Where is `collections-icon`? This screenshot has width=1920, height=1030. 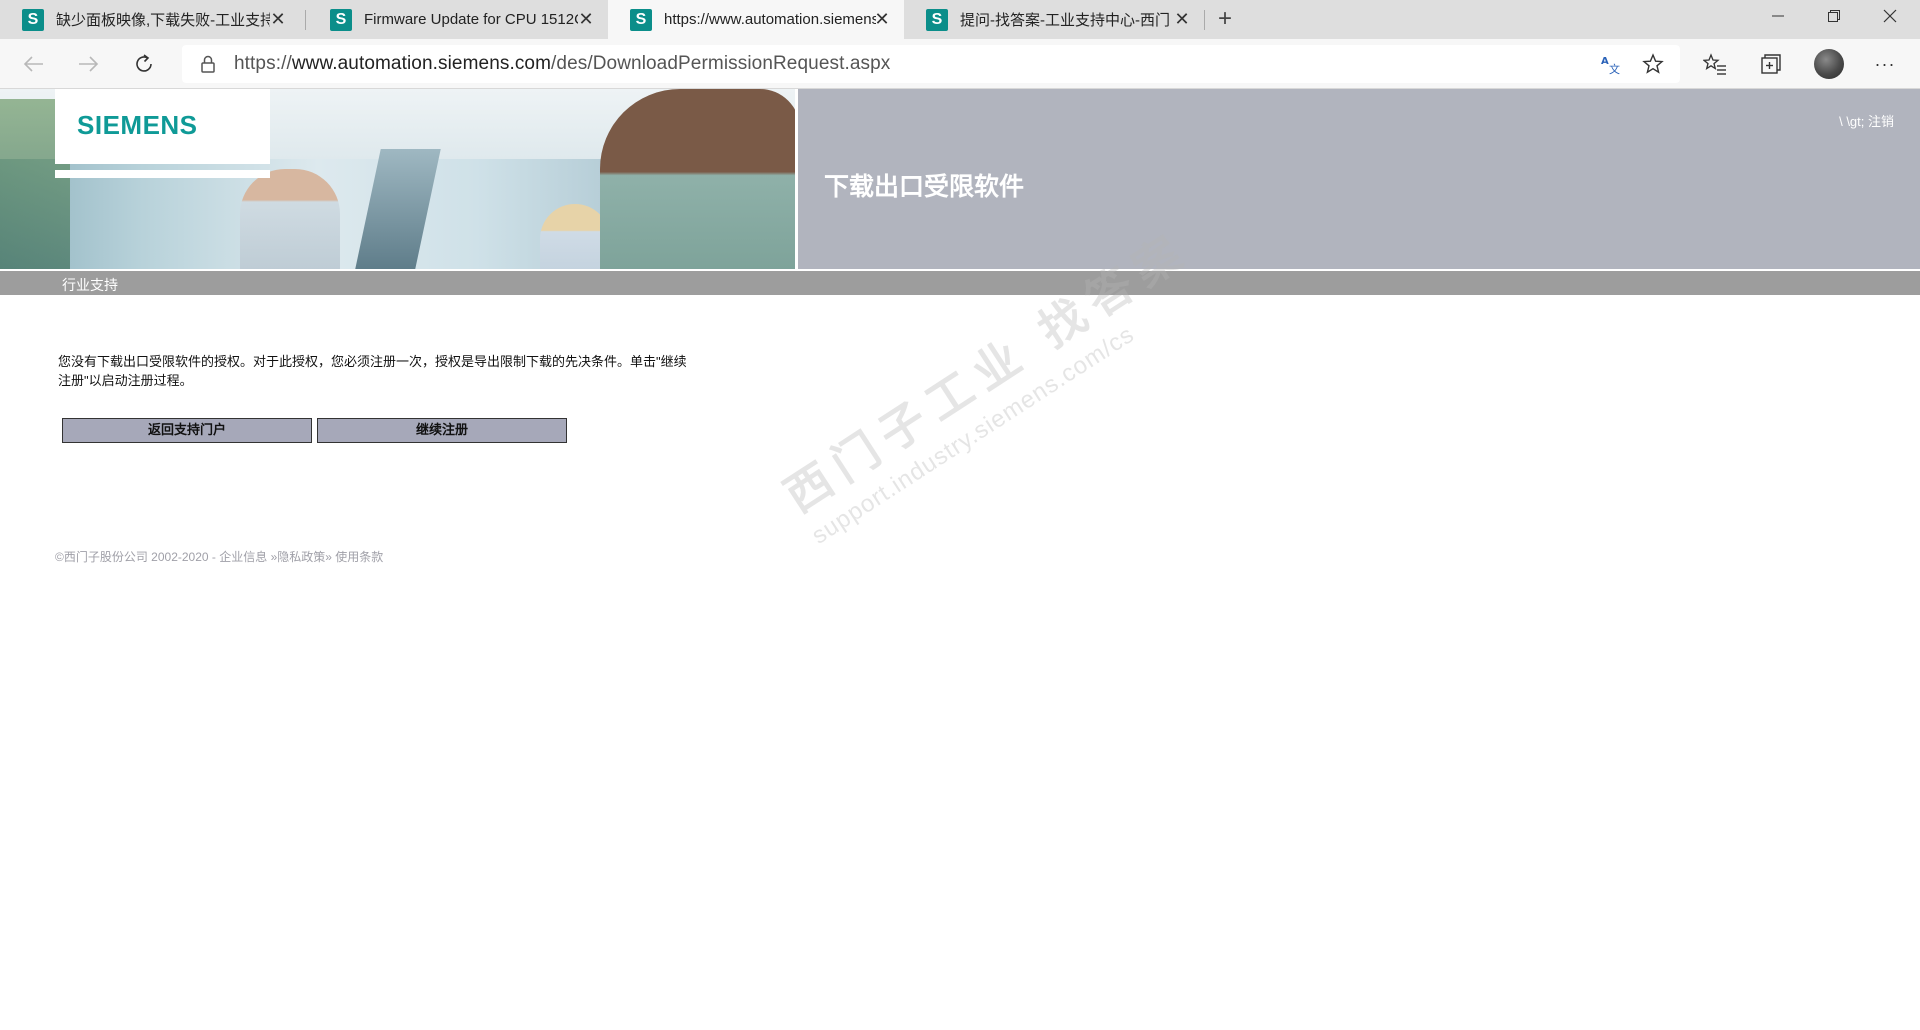 collections-icon is located at coordinates (1771, 64).